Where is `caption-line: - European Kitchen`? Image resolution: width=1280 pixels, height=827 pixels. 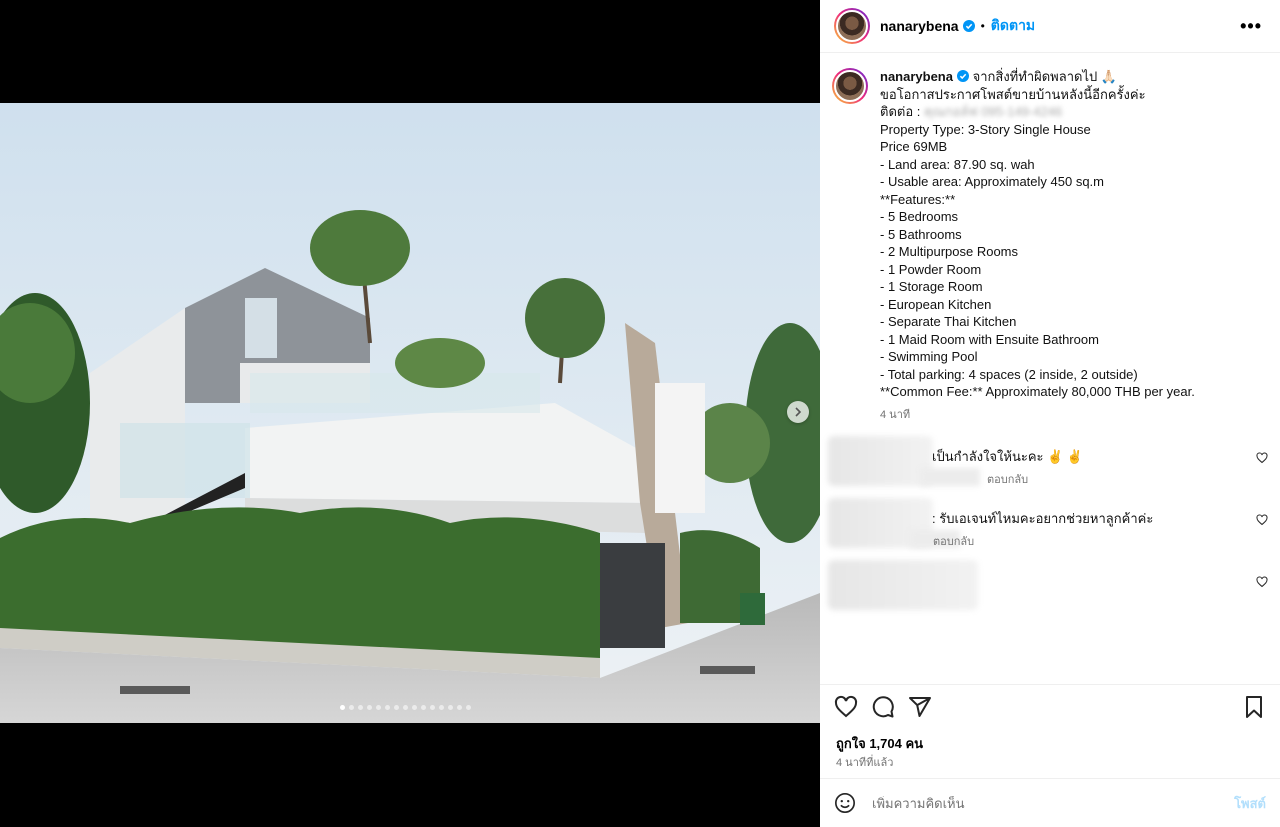 caption-line: - European Kitchen is located at coordinates (936, 304).